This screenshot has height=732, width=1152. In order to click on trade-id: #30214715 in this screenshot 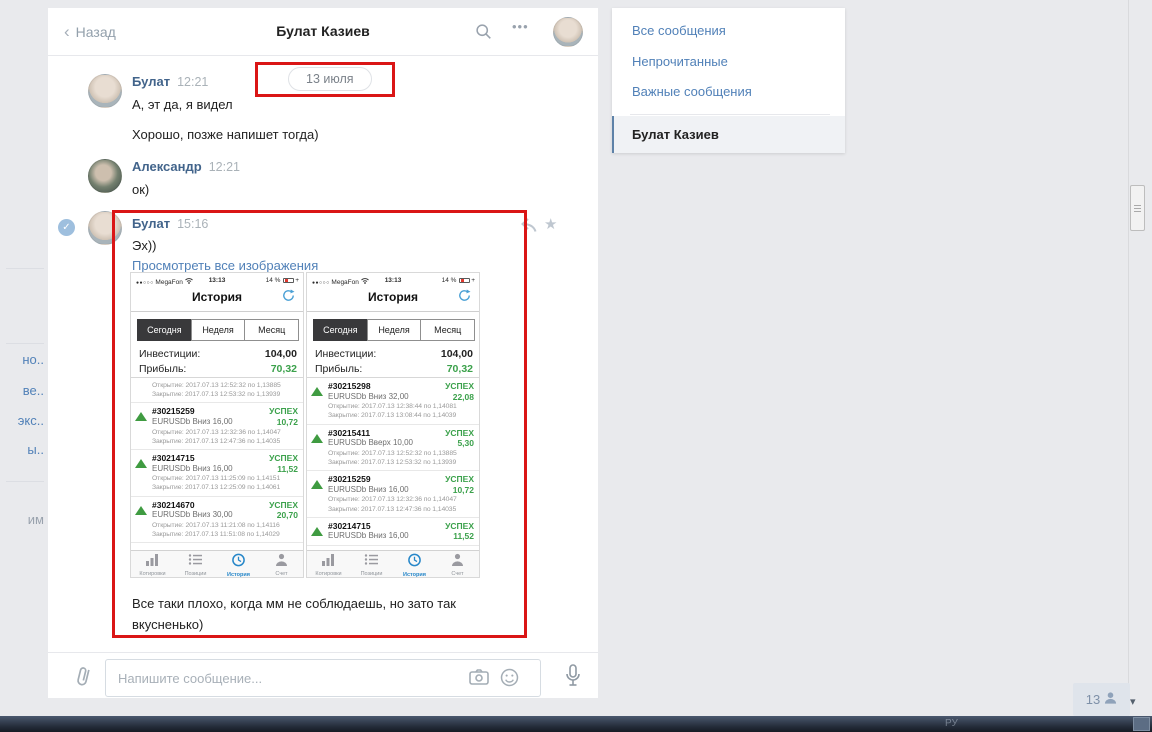, I will do `click(349, 525)`.